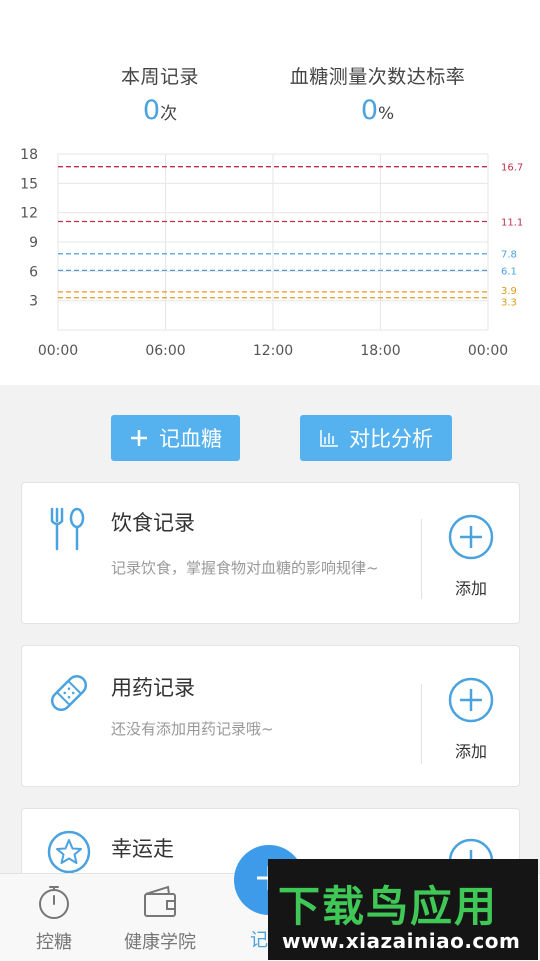 The width and height of the screenshot is (540, 961). What do you see at coordinates (369, 110) in the screenshot?
I see `compliance-rate-value: 0` at bounding box center [369, 110].